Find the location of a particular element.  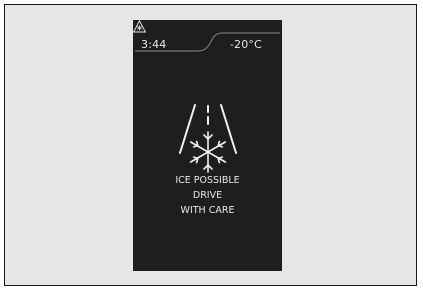

warning-message: ICE POSSIBLE DRIVE WITH CARE is located at coordinates (207, 195).